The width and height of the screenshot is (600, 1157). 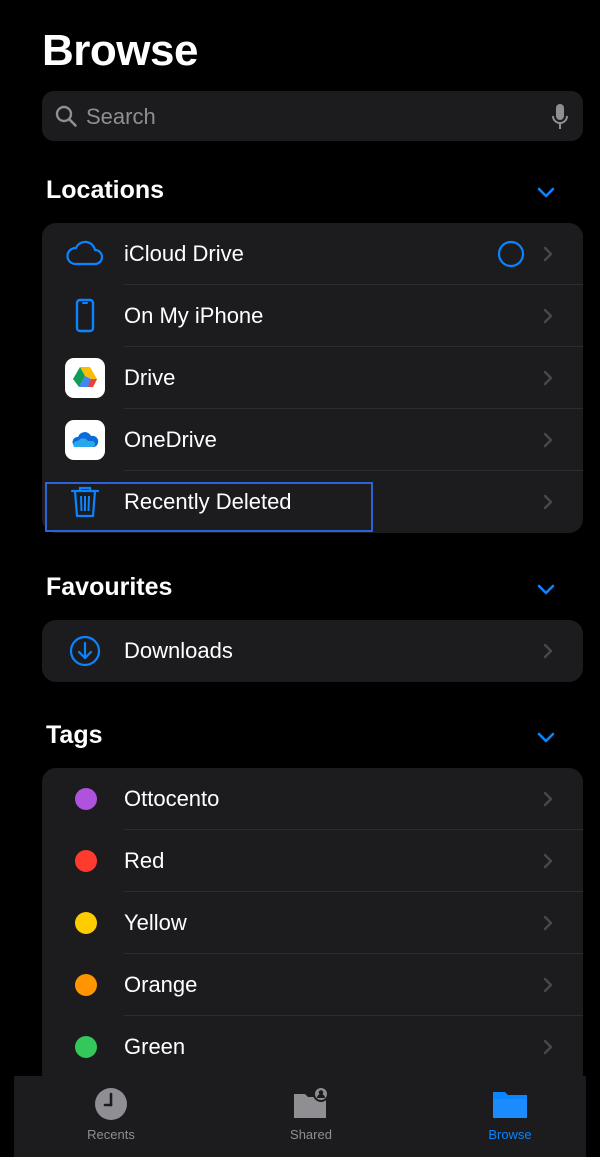 What do you see at coordinates (194, 315) in the screenshot?
I see `location-item-label: On My iPhone` at bounding box center [194, 315].